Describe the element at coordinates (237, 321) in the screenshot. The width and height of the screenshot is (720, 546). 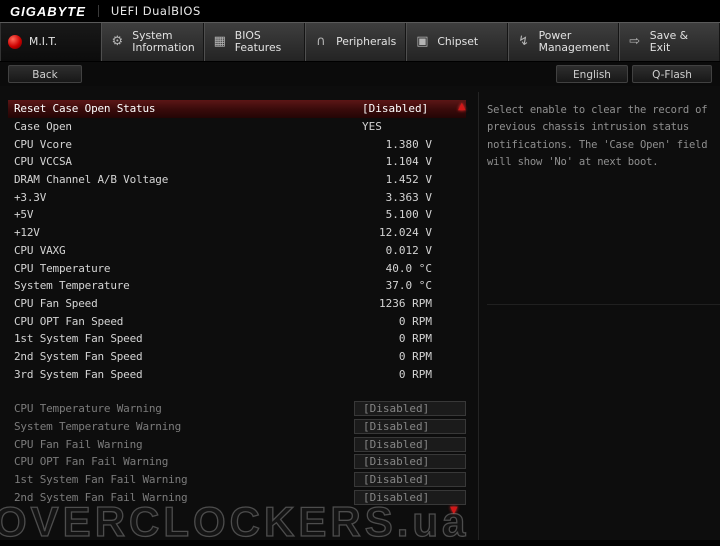
I see `settings-row: CPU OPT Fan Speed 0 RPM` at that location.